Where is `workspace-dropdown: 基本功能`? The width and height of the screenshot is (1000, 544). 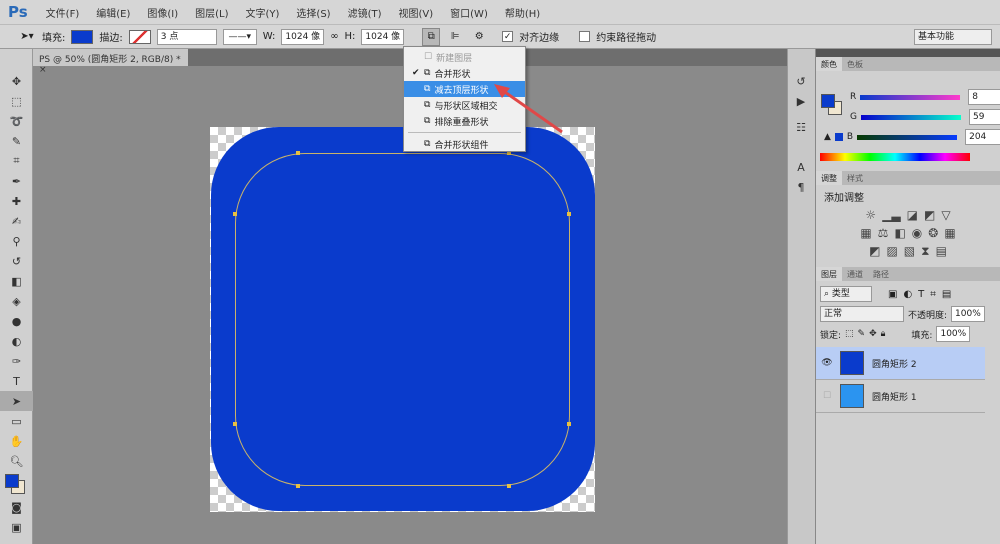
workspace-dropdown: 基本功能 is located at coordinates (953, 36).